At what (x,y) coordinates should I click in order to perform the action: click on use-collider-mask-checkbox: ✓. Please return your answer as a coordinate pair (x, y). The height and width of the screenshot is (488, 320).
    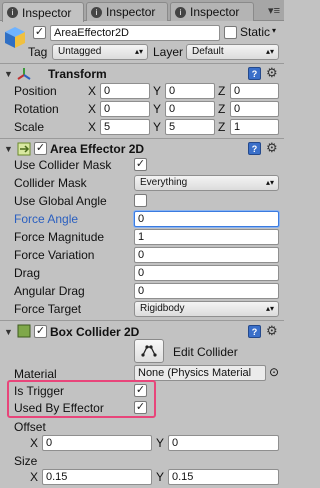
    Looking at the image, I should click on (140, 164).